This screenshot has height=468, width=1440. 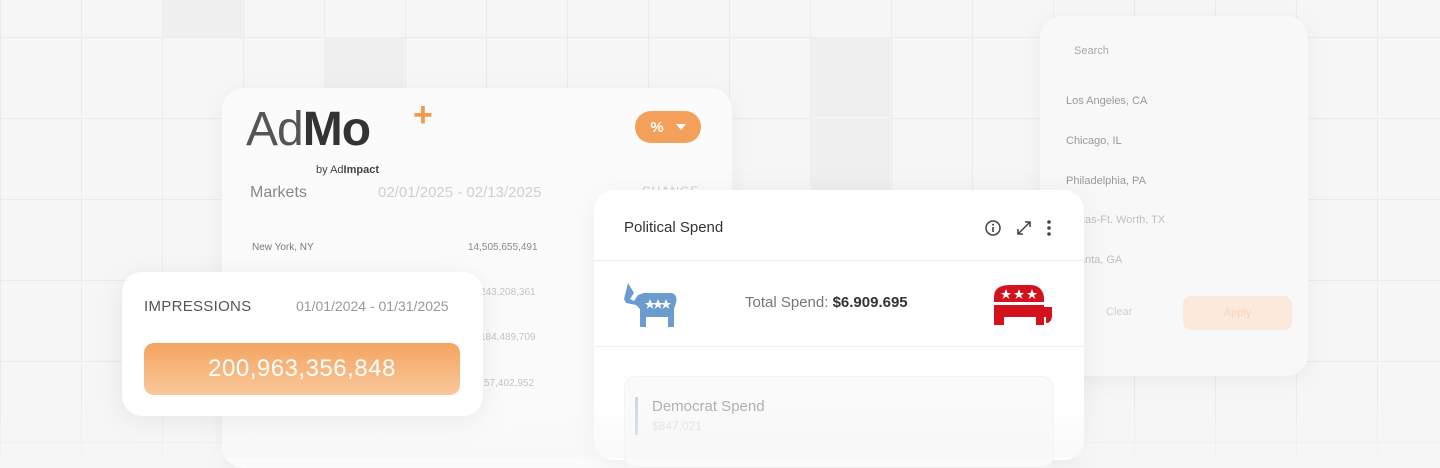 I want to click on market-value: 243,208,361, so click(x=508, y=292).